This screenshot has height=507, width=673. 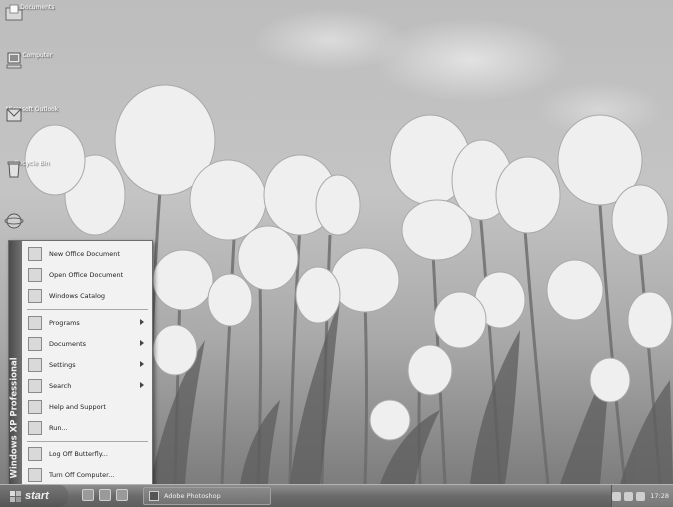 I want to click on start-menu-banner: Windows XP Professional, so click(x=15, y=364).